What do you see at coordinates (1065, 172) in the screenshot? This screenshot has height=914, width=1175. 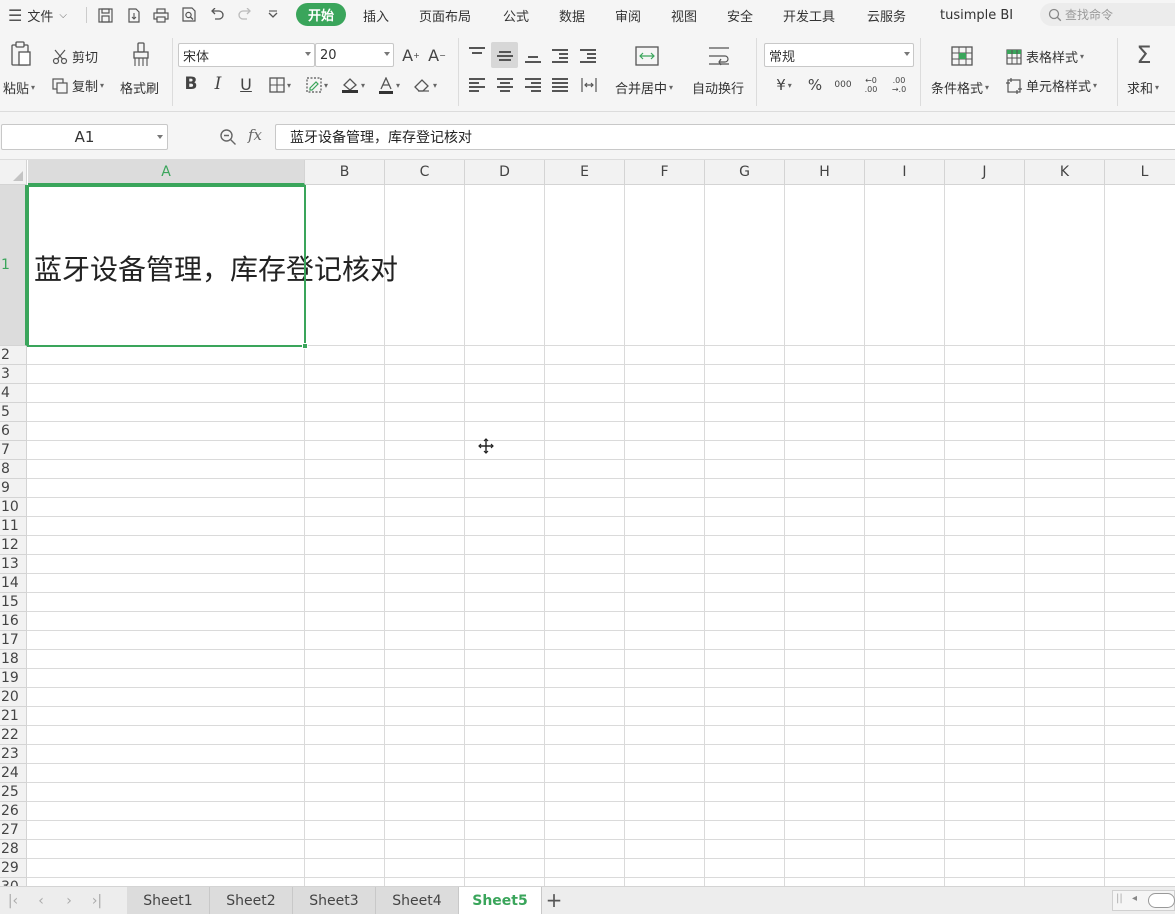 I see `column-header-k: K` at bounding box center [1065, 172].